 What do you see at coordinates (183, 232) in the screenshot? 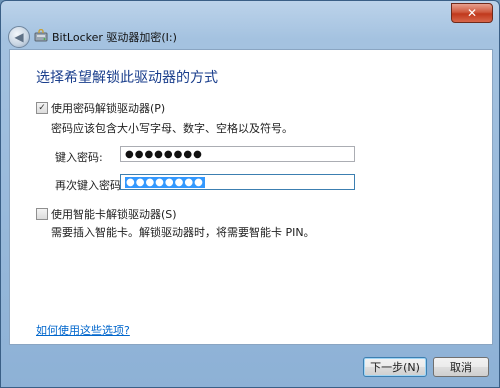
I see `smartcard-hint: 需要插入智能卡。解锁驱动器时，将需要智能卡 PIN。` at bounding box center [183, 232].